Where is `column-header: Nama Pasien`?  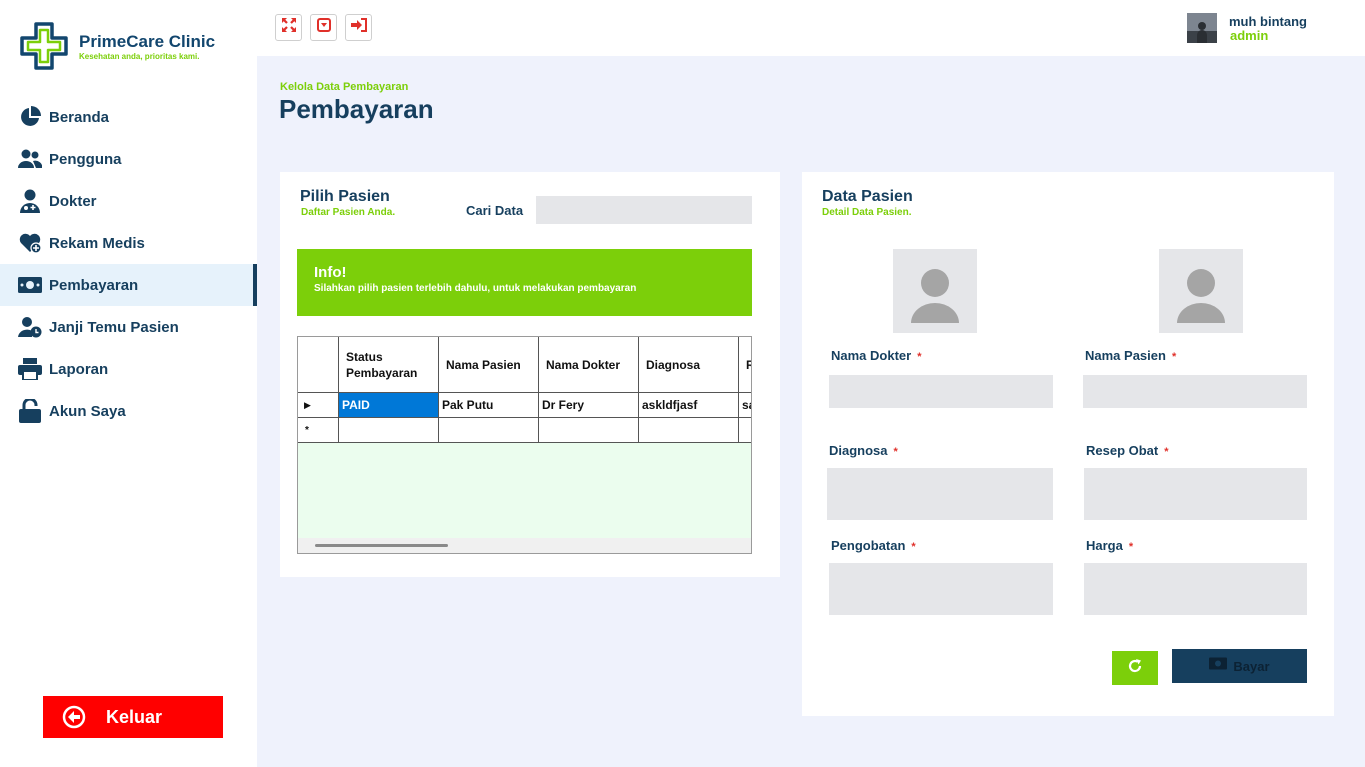
column-header: Nama Pasien is located at coordinates (489, 365).